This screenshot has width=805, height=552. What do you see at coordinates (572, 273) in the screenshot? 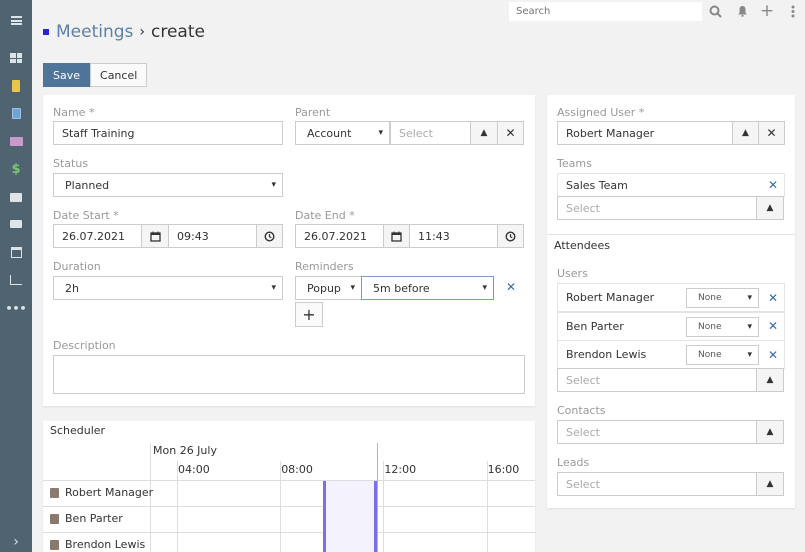
I see `users-label: Users` at bounding box center [572, 273].